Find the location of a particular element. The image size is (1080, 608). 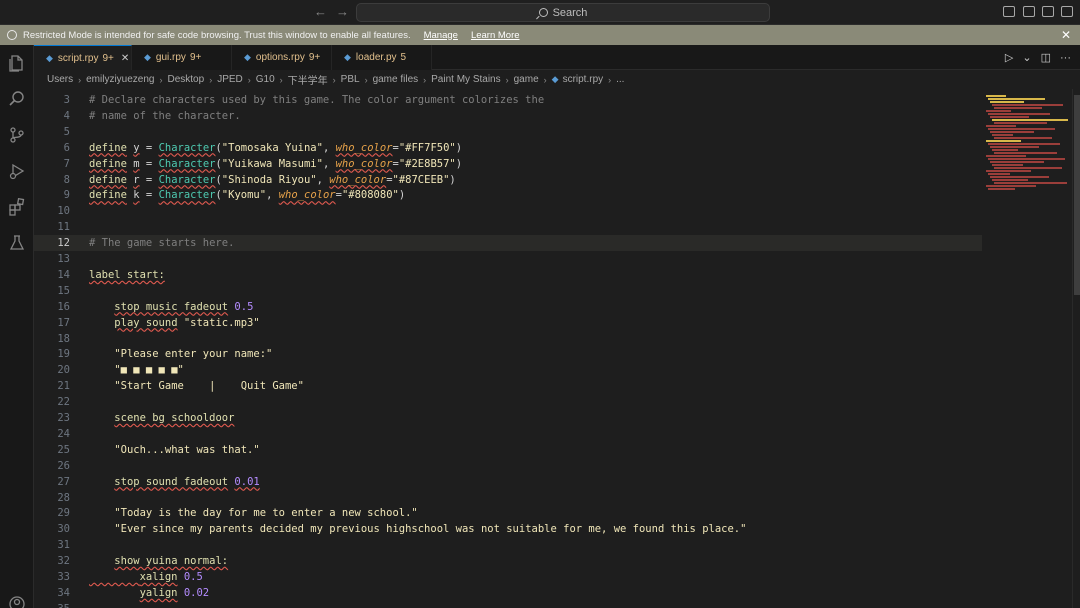

code-line: 18 is located at coordinates (508, 339).